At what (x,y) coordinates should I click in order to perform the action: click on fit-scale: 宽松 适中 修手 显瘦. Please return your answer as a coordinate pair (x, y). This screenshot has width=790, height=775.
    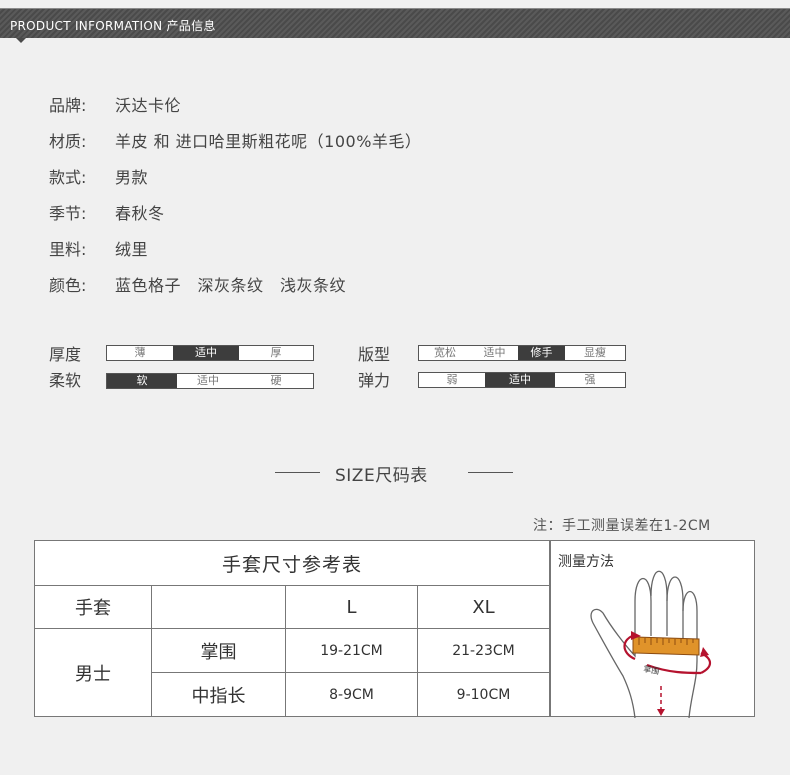
    Looking at the image, I should click on (522, 353).